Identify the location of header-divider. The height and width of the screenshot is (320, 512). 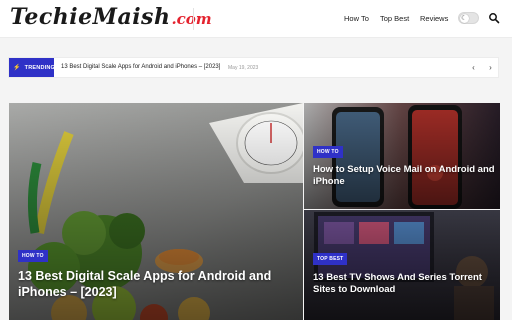
(193, 19).